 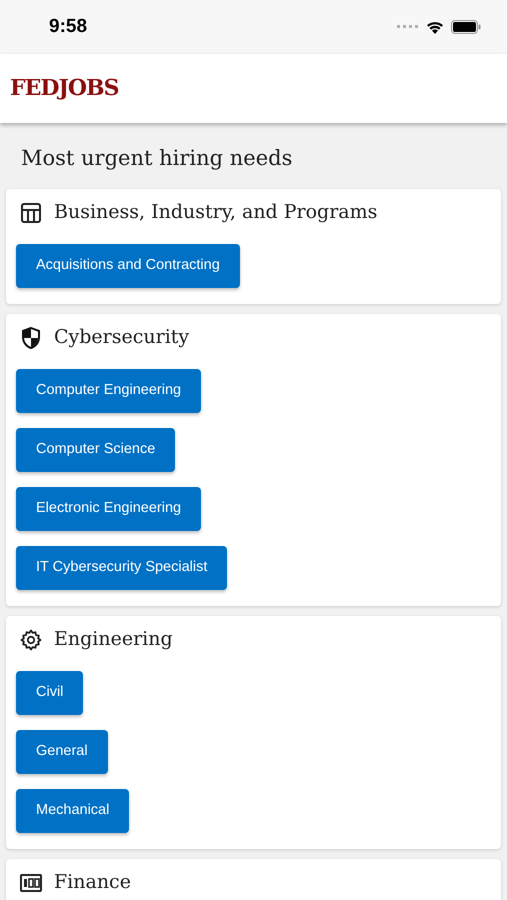 I want to click on category-title: Business, Industry, and Programs, so click(x=216, y=213).